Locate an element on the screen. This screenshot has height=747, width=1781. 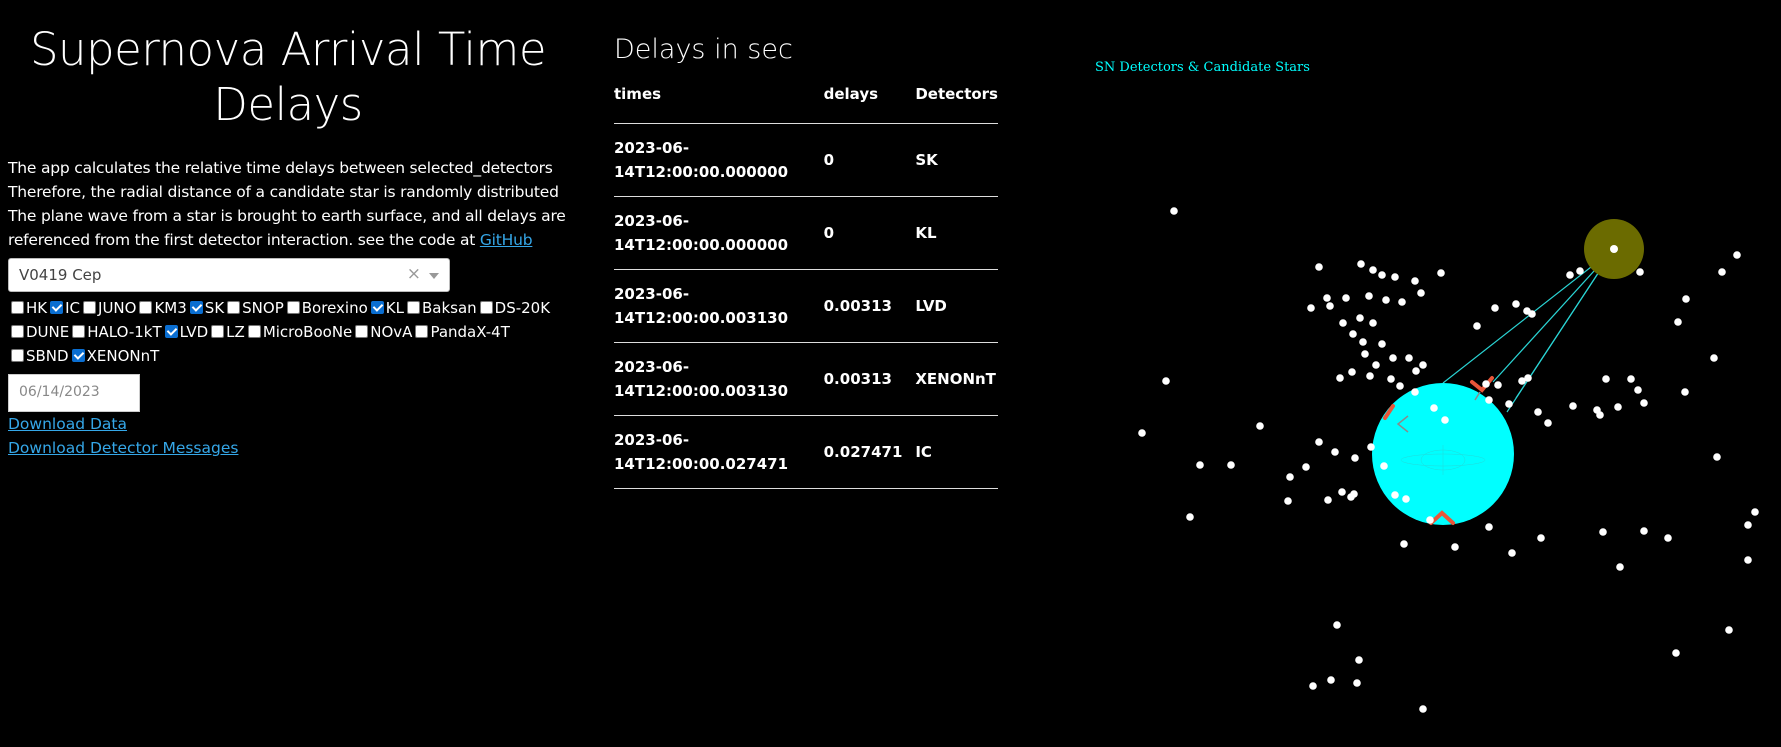
detector-checkbox-dune: DUNE is located at coordinates (38, 332).